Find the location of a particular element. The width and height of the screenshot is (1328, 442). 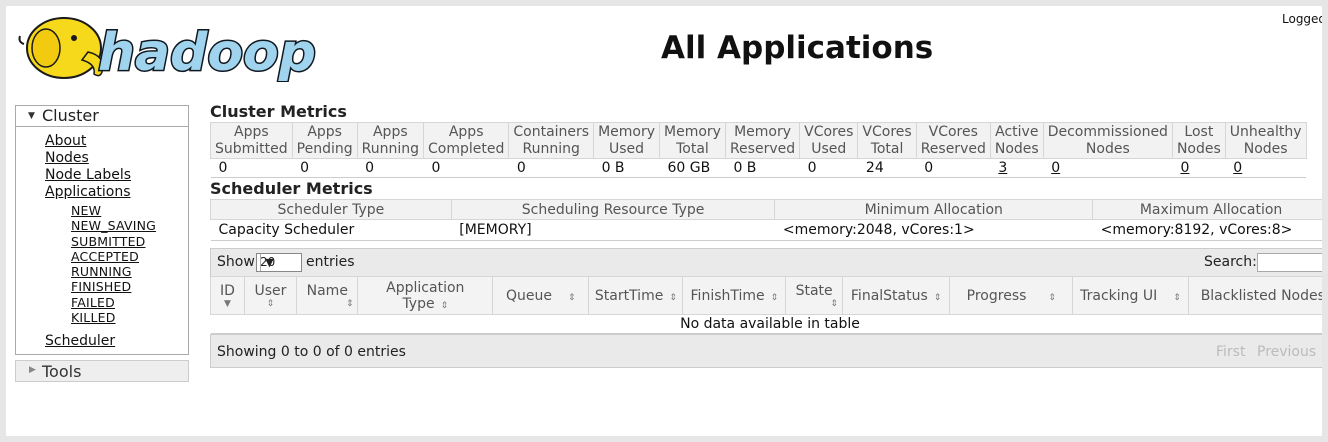

nav-state-running: RUNNING is located at coordinates (129, 271).